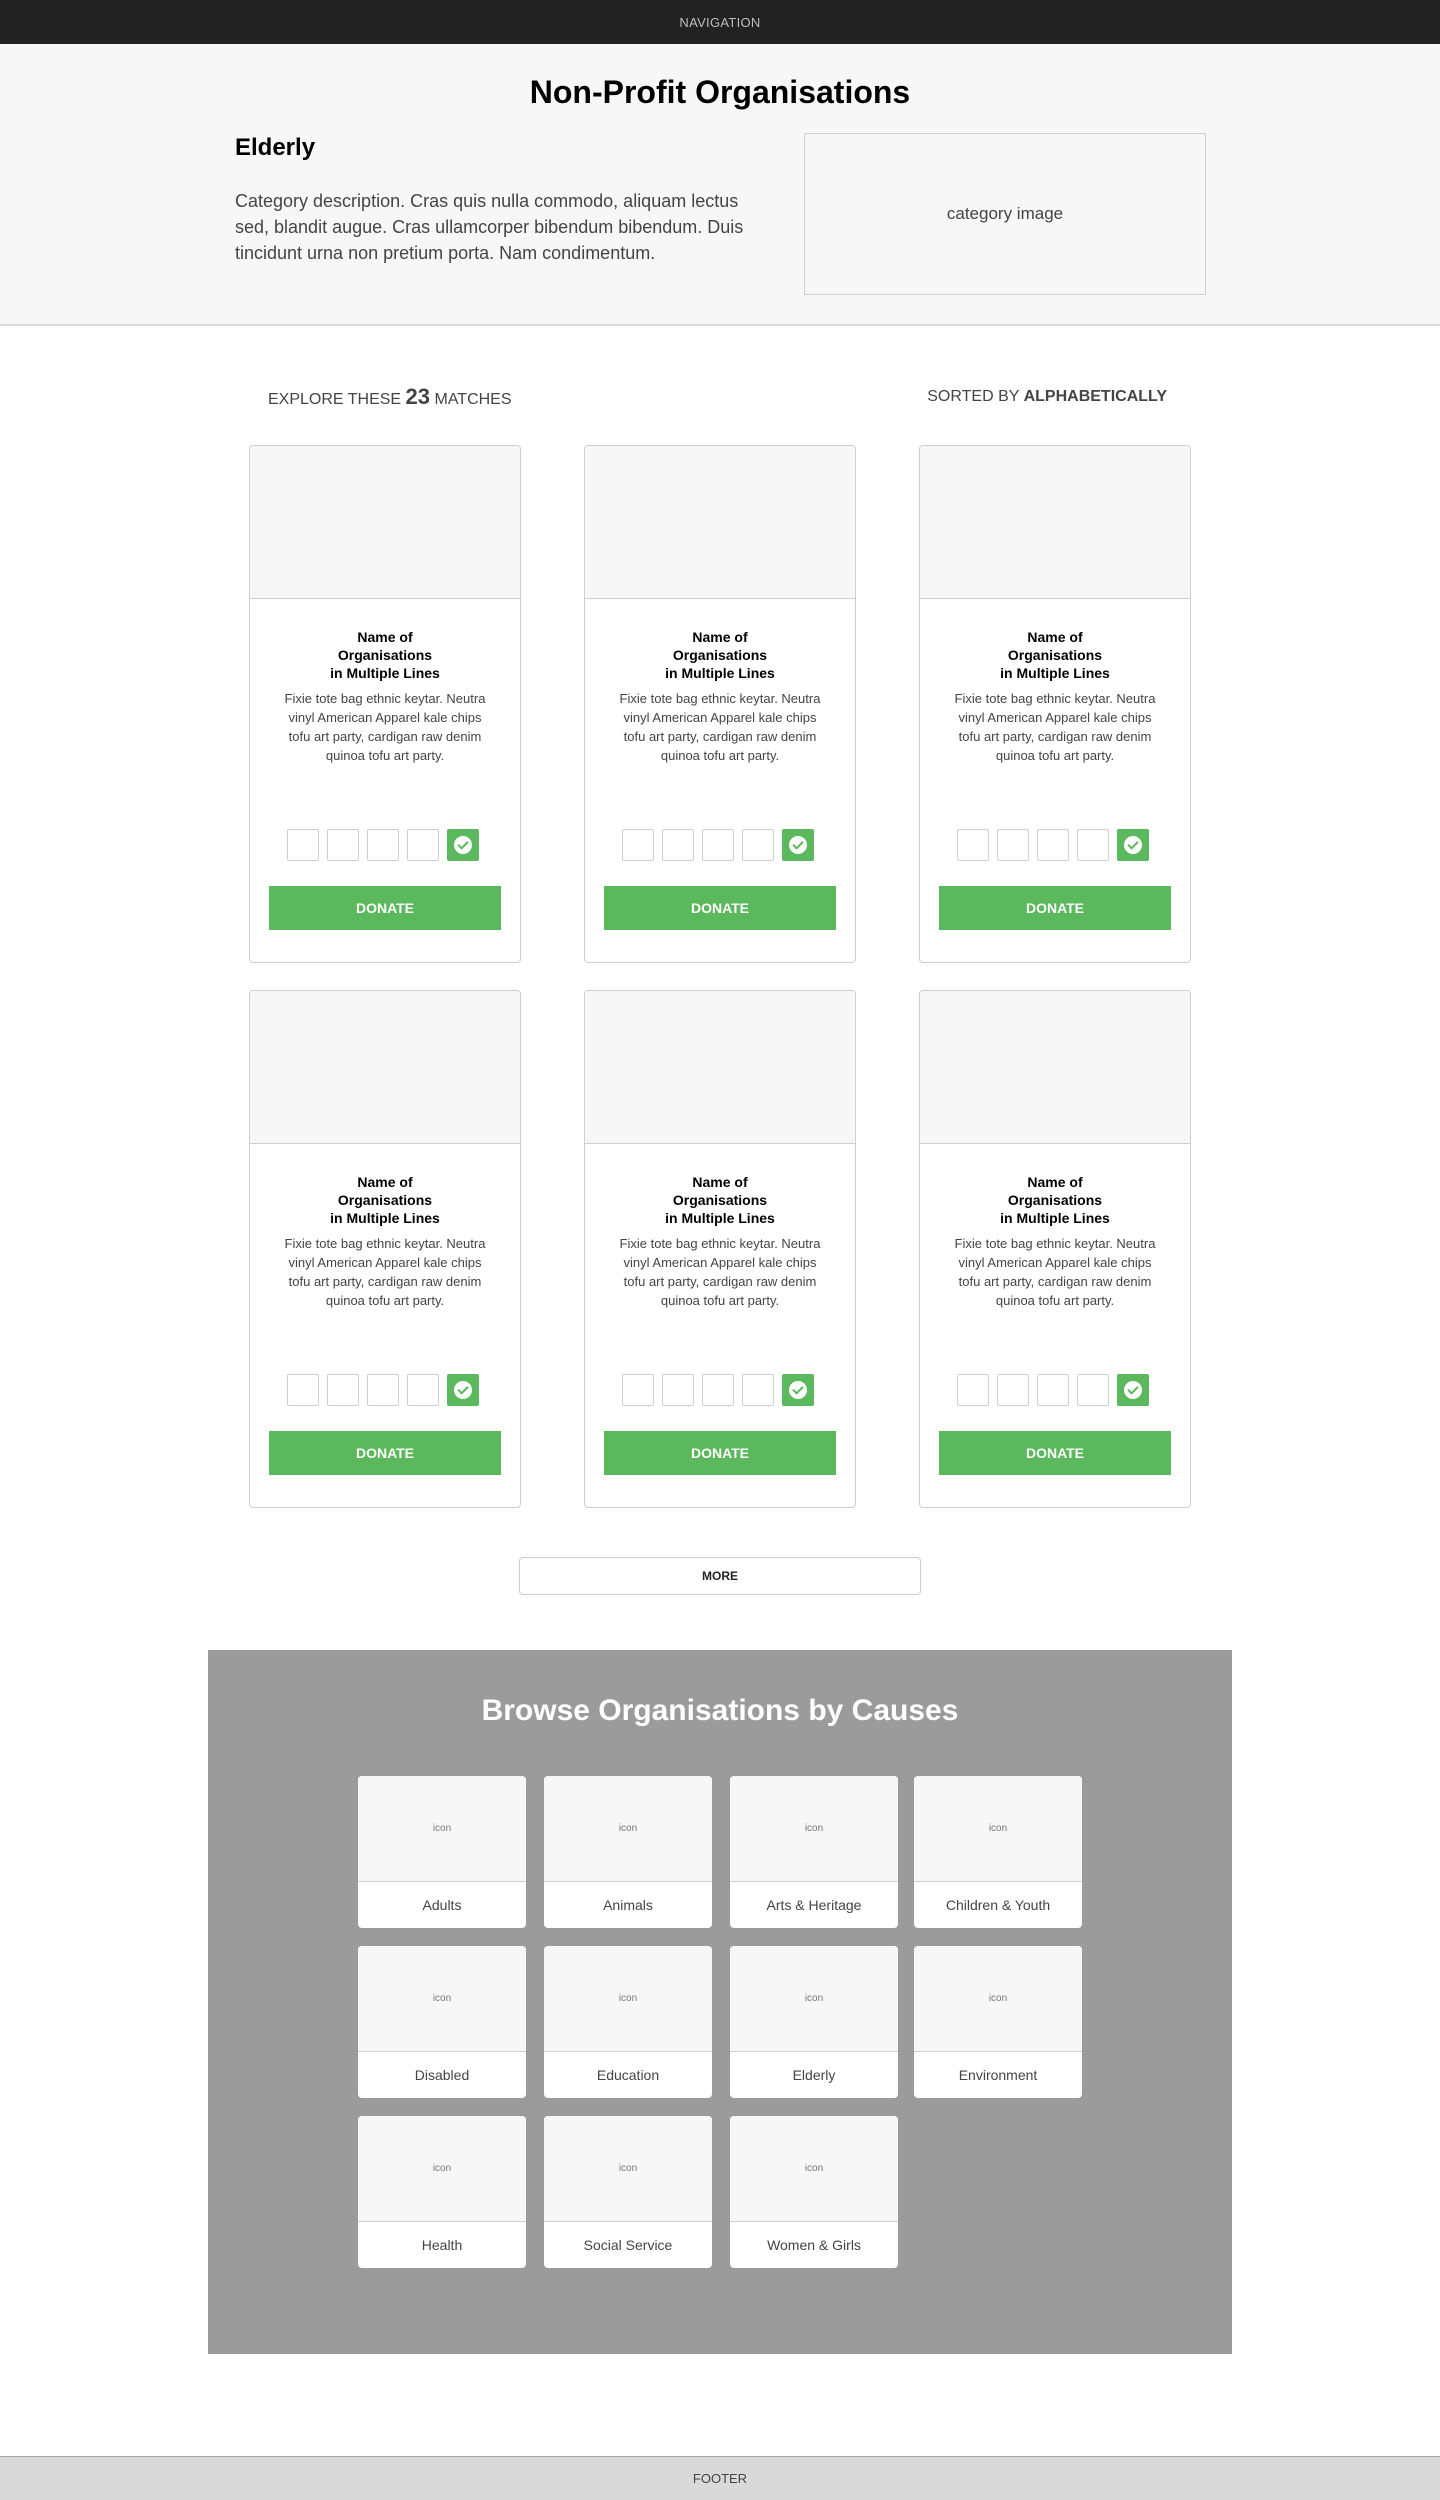 The image size is (1440, 2500). What do you see at coordinates (998, 2075) in the screenshot?
I see `cause-label: Environment` at bounding box center [998, 2075].